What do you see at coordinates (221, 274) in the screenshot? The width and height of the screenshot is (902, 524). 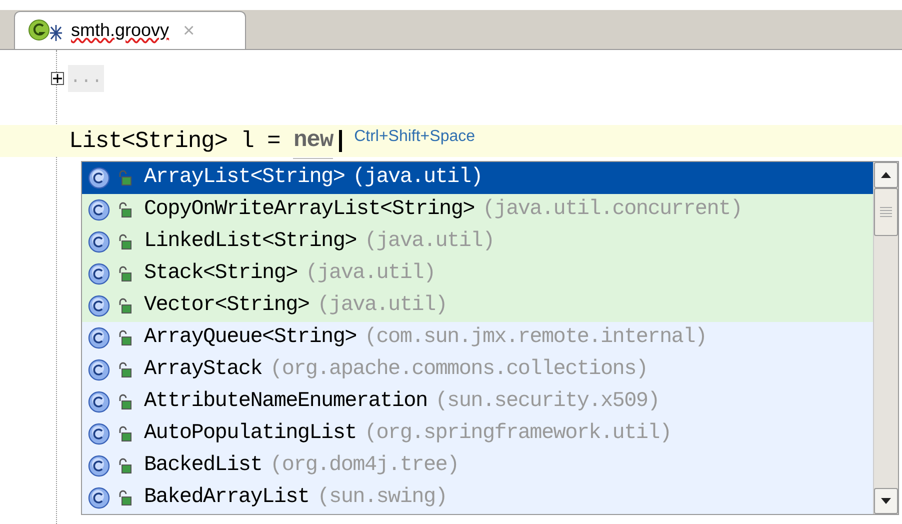 I see `class-name: Stack<String>` at bounding box center [221, 274].